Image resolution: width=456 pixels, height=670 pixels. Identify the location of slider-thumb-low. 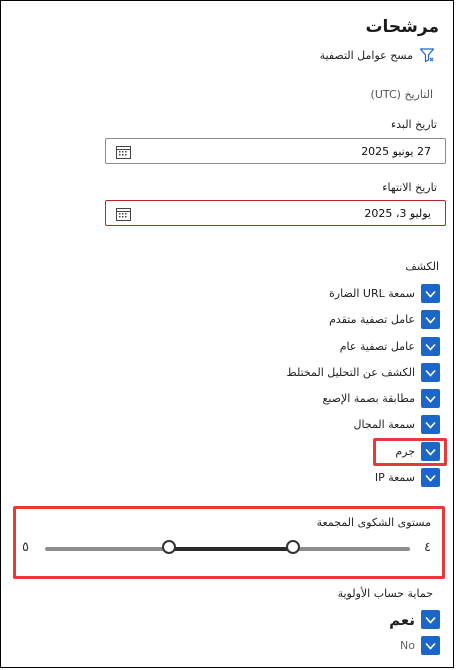
(169, 547).